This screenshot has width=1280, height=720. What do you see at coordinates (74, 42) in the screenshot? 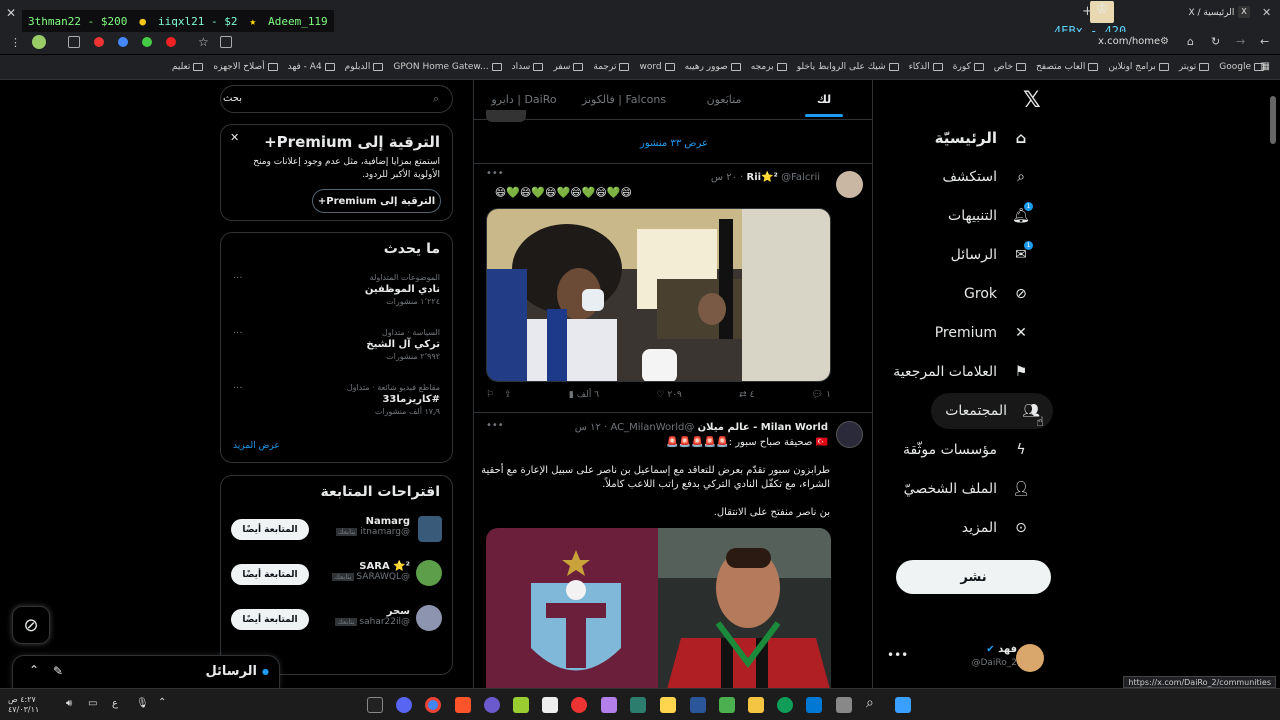
I see `extensions-icon` at bounding box center [74, 42].